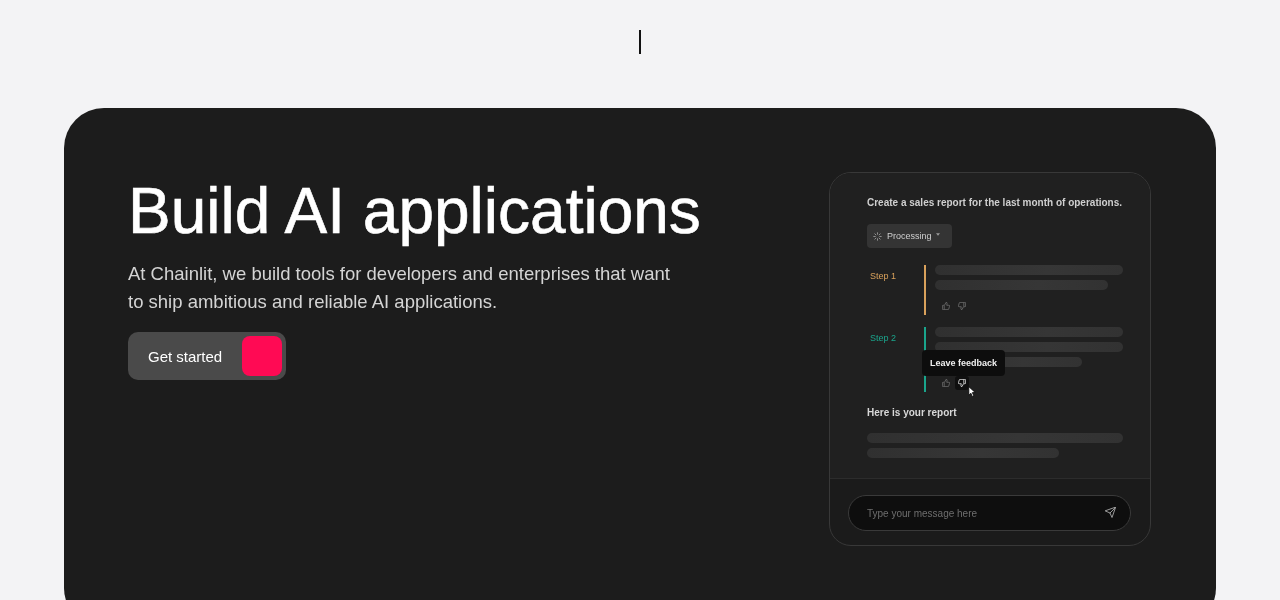  Describe the element at coordinates (937, 234) in the screenshot. I see `caret-icon` at that location.